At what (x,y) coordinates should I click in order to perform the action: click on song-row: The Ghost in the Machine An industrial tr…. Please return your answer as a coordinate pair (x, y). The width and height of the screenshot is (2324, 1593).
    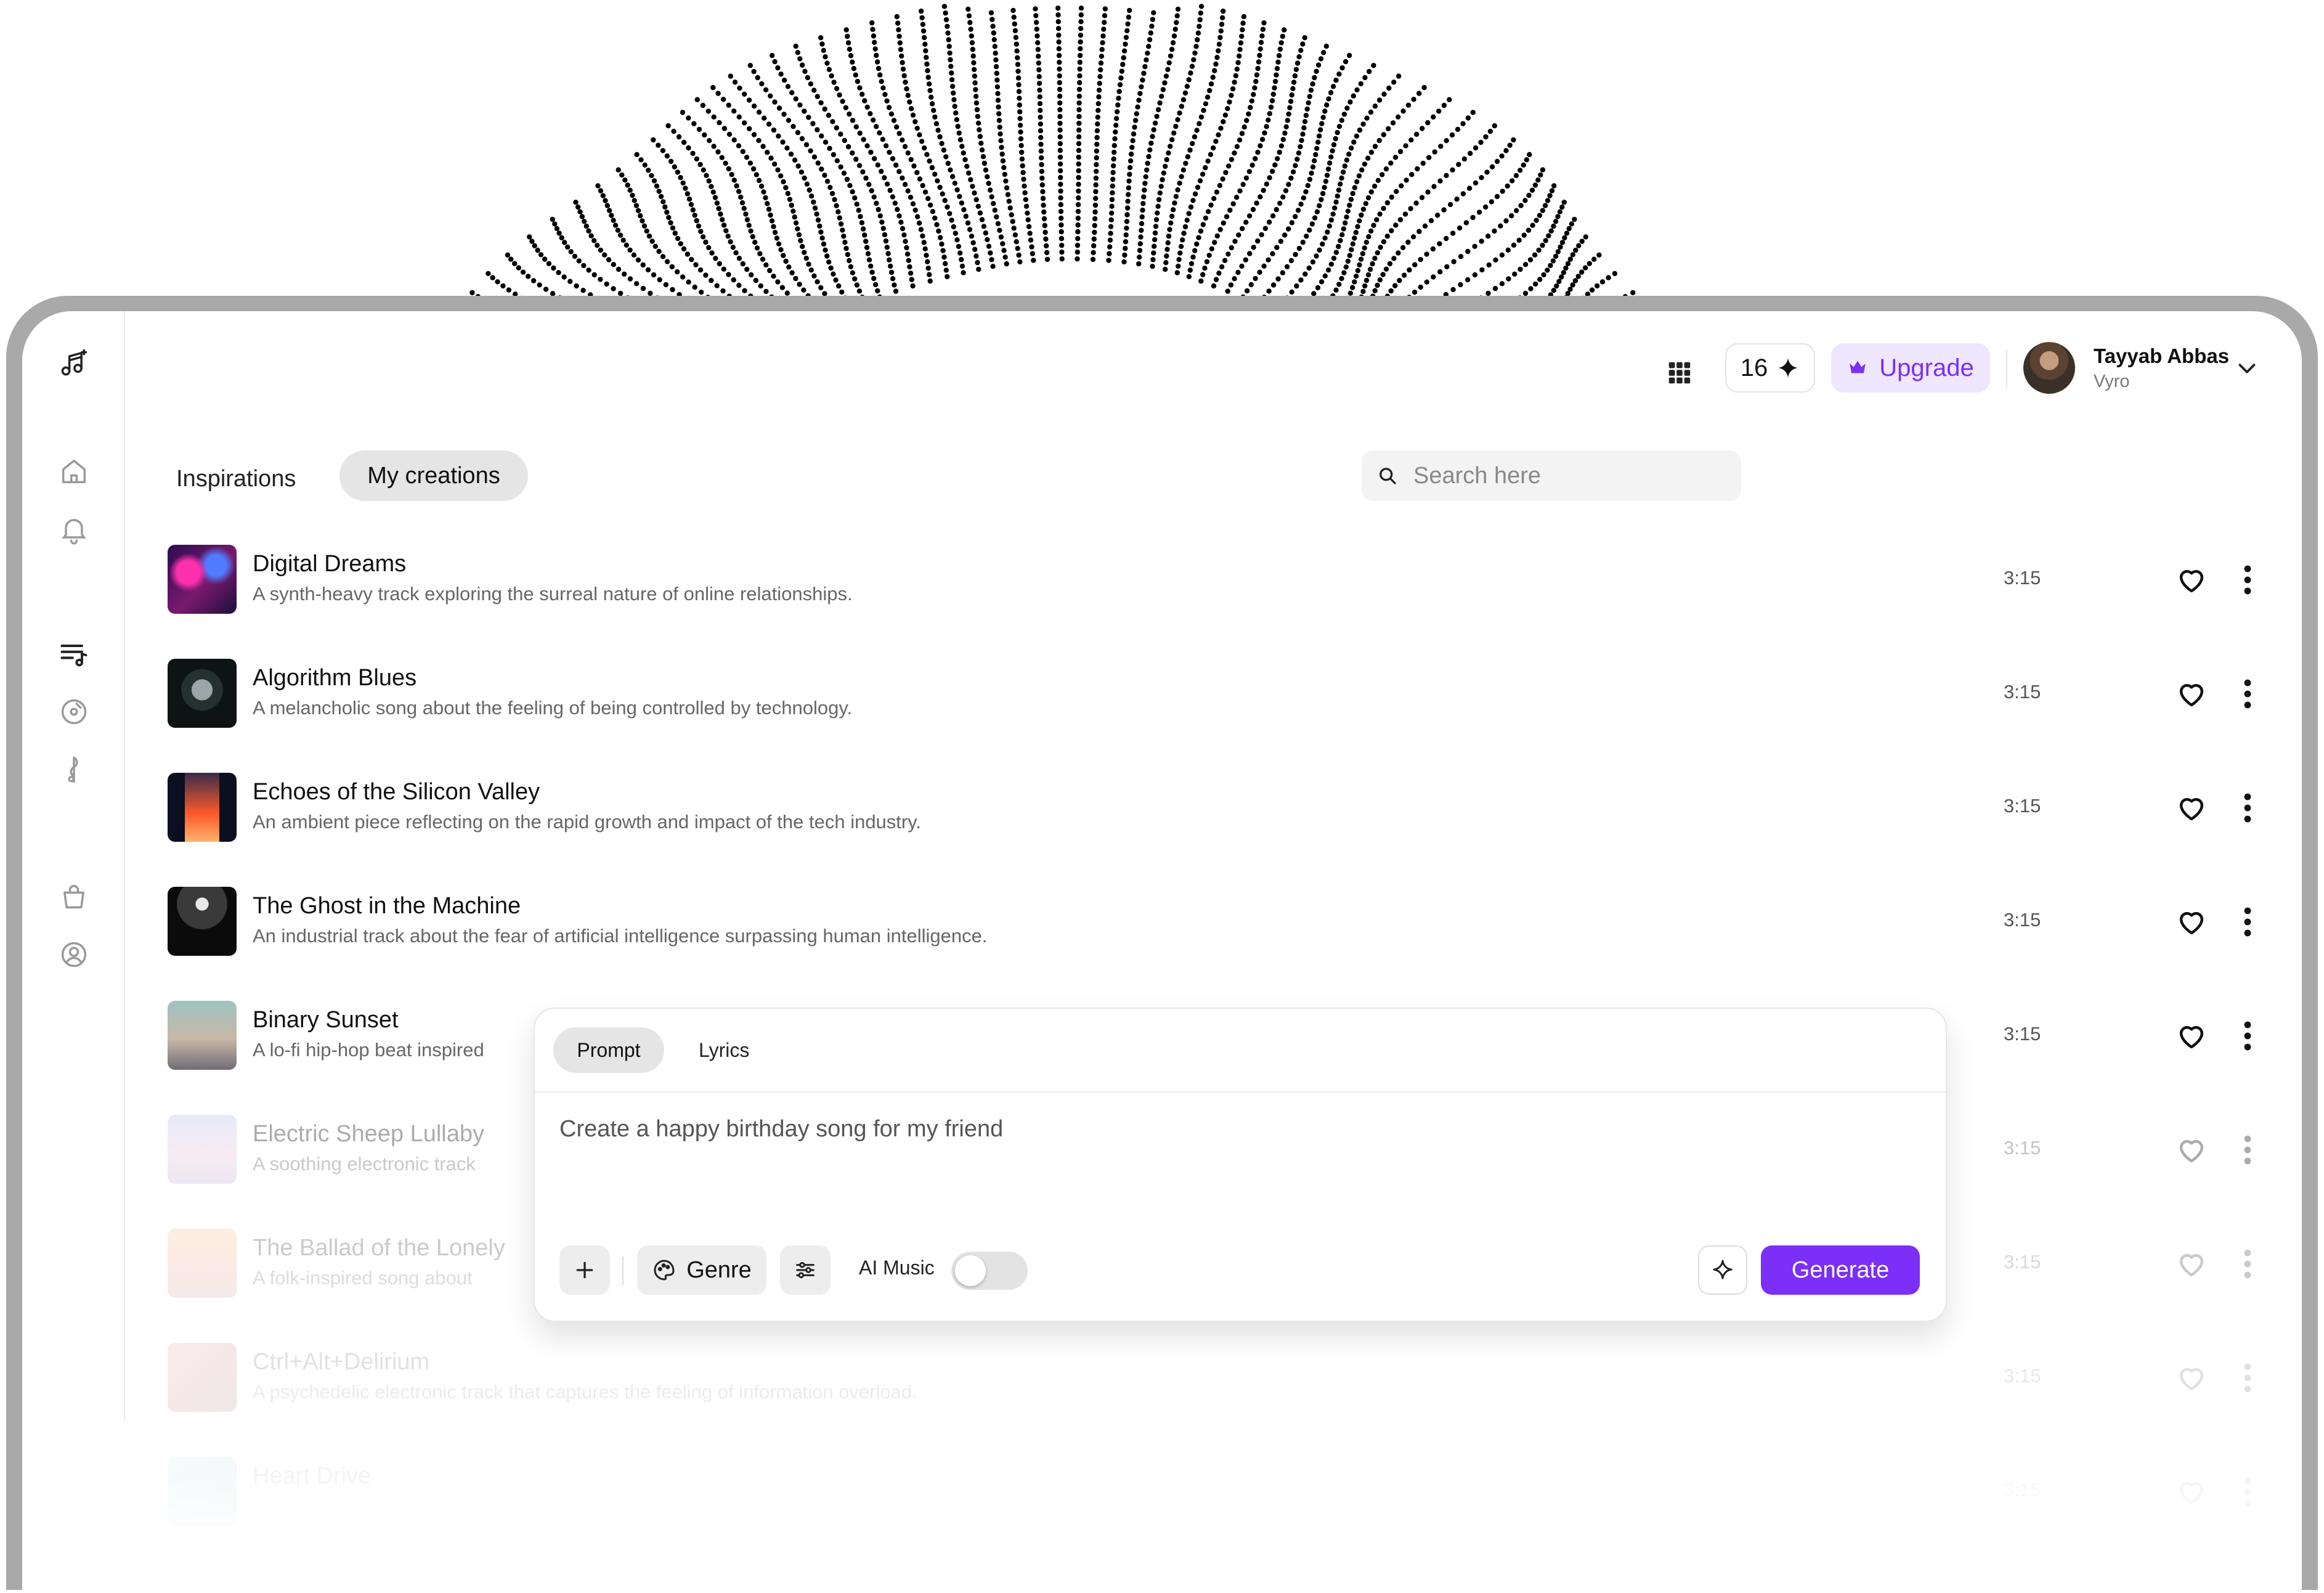
    Looking at the image, I should click on (1221, 921).